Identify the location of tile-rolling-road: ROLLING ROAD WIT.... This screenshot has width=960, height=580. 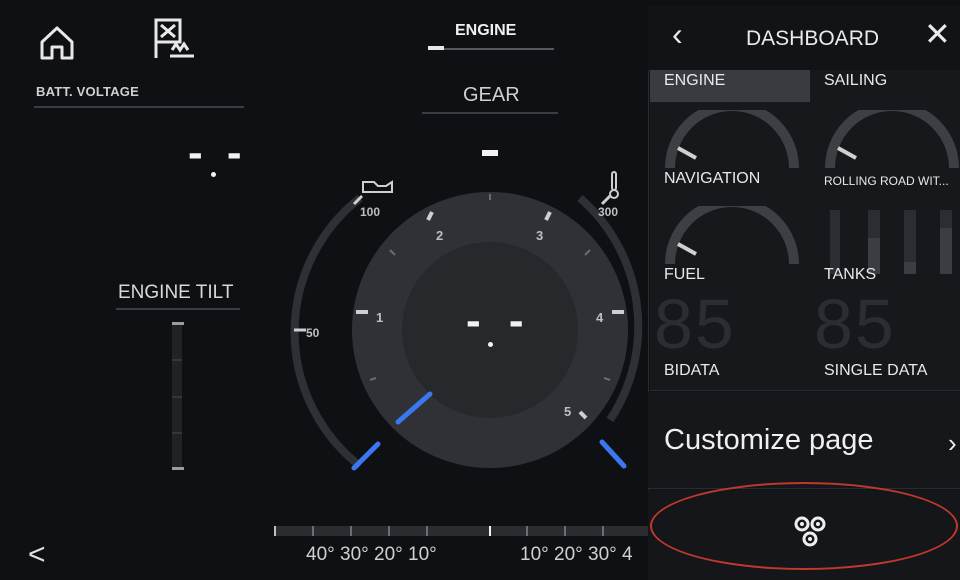
(885, 150).